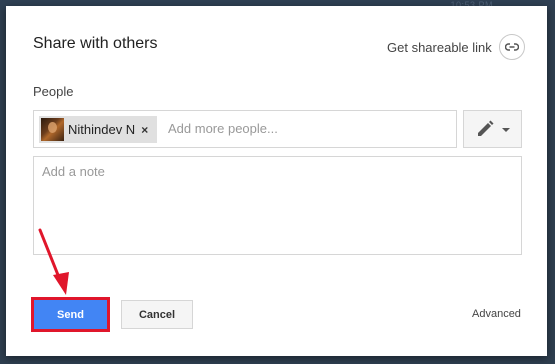  Describe the element at coordinates (439, 47) in the screenshot. I see `get-shareable-link-label: Get shareable link` at that location.